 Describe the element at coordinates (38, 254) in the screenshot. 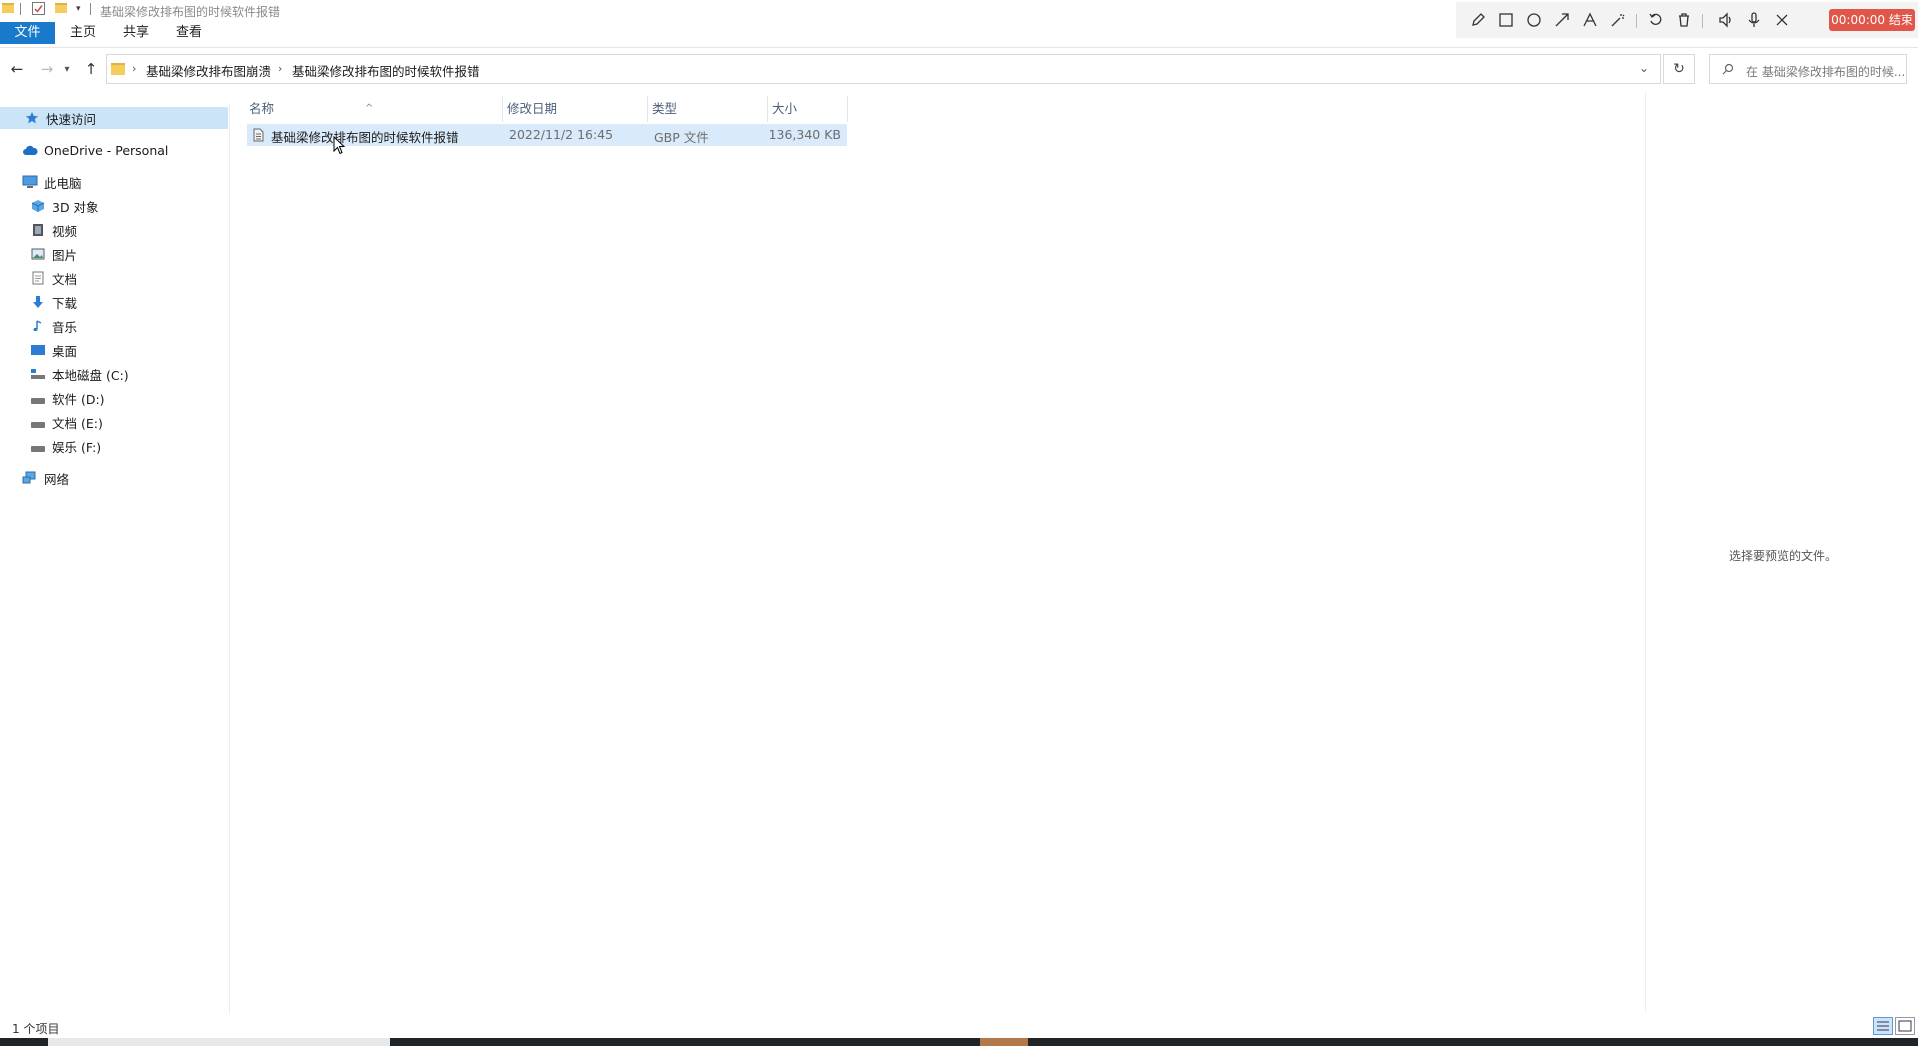

I see `picture-icon` at that location.